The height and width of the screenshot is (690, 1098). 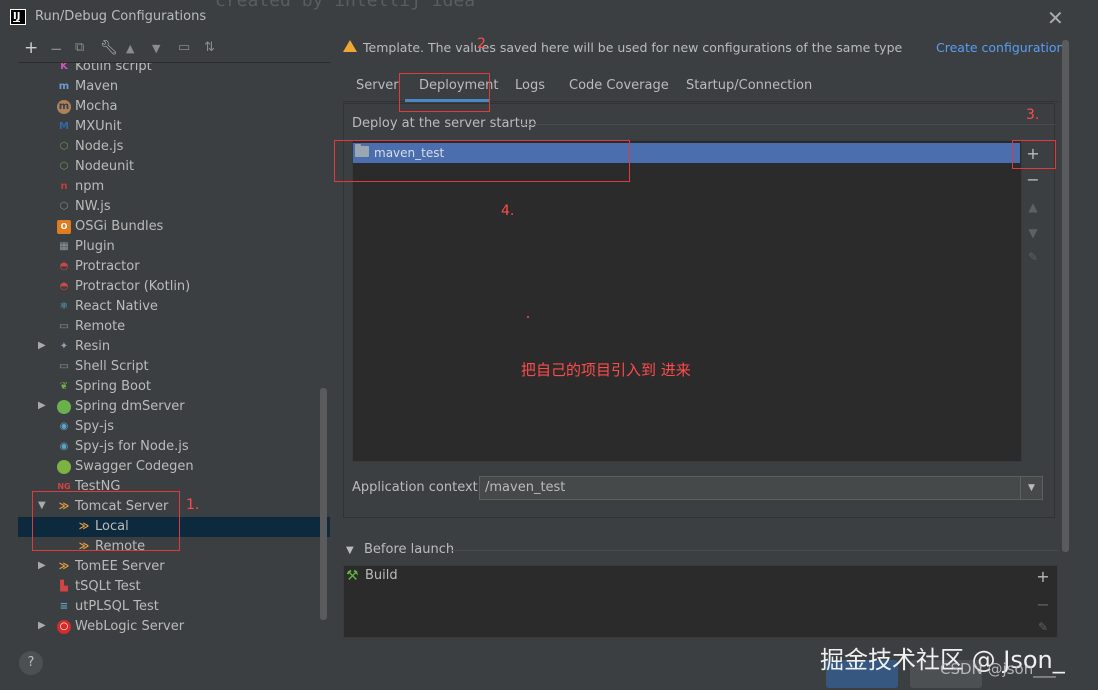 What do you see at coordinates (130, 406) in the screenshot?
I see `tree-item-label: Spring dmServer` at bounding box center [130, 406].